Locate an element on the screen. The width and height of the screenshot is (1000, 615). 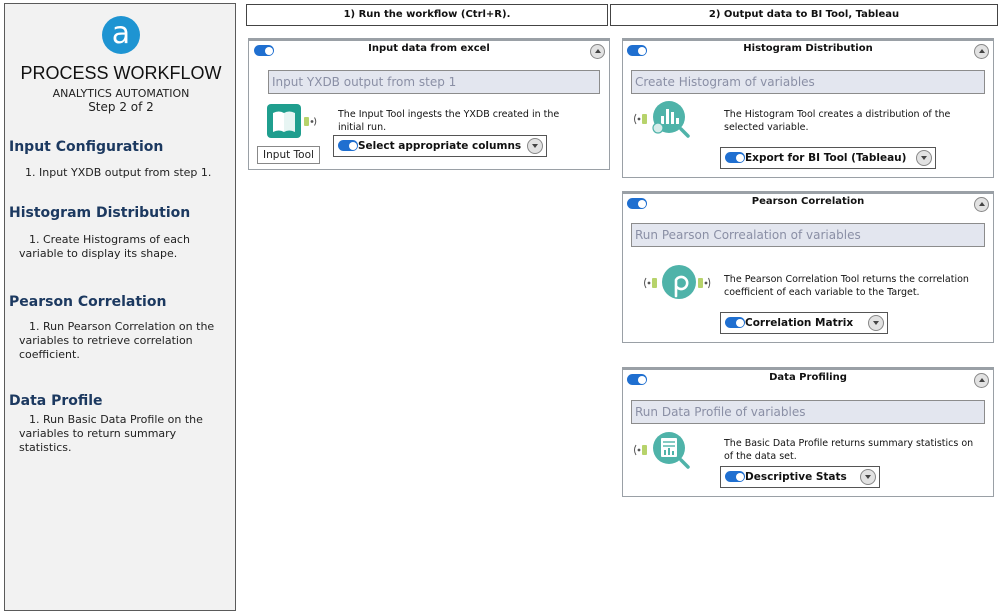
histogram-text-field is located at coordinates (808, 82).